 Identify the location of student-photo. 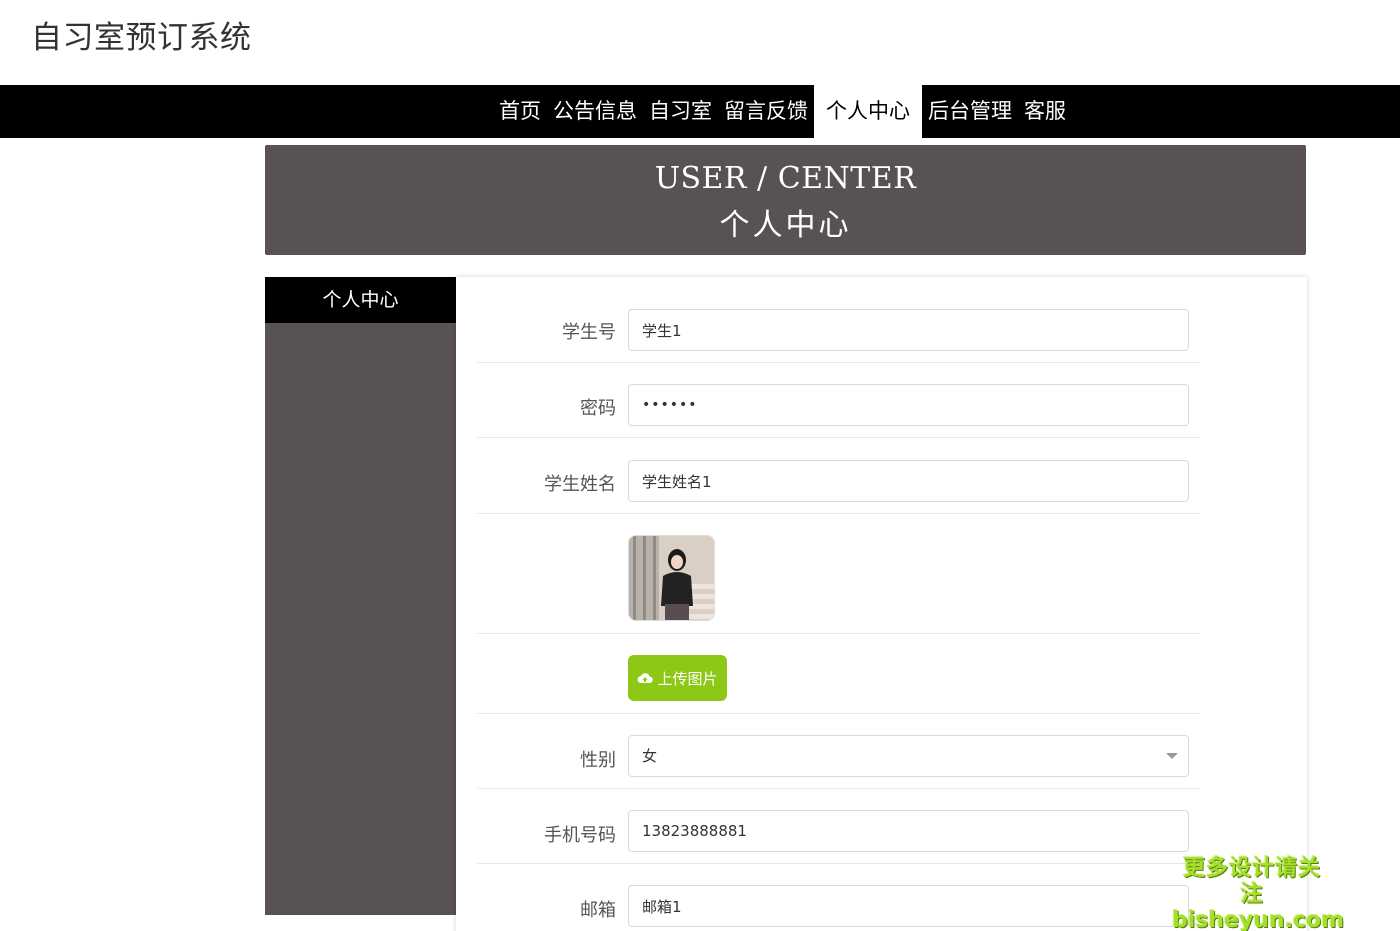
(671, 578).